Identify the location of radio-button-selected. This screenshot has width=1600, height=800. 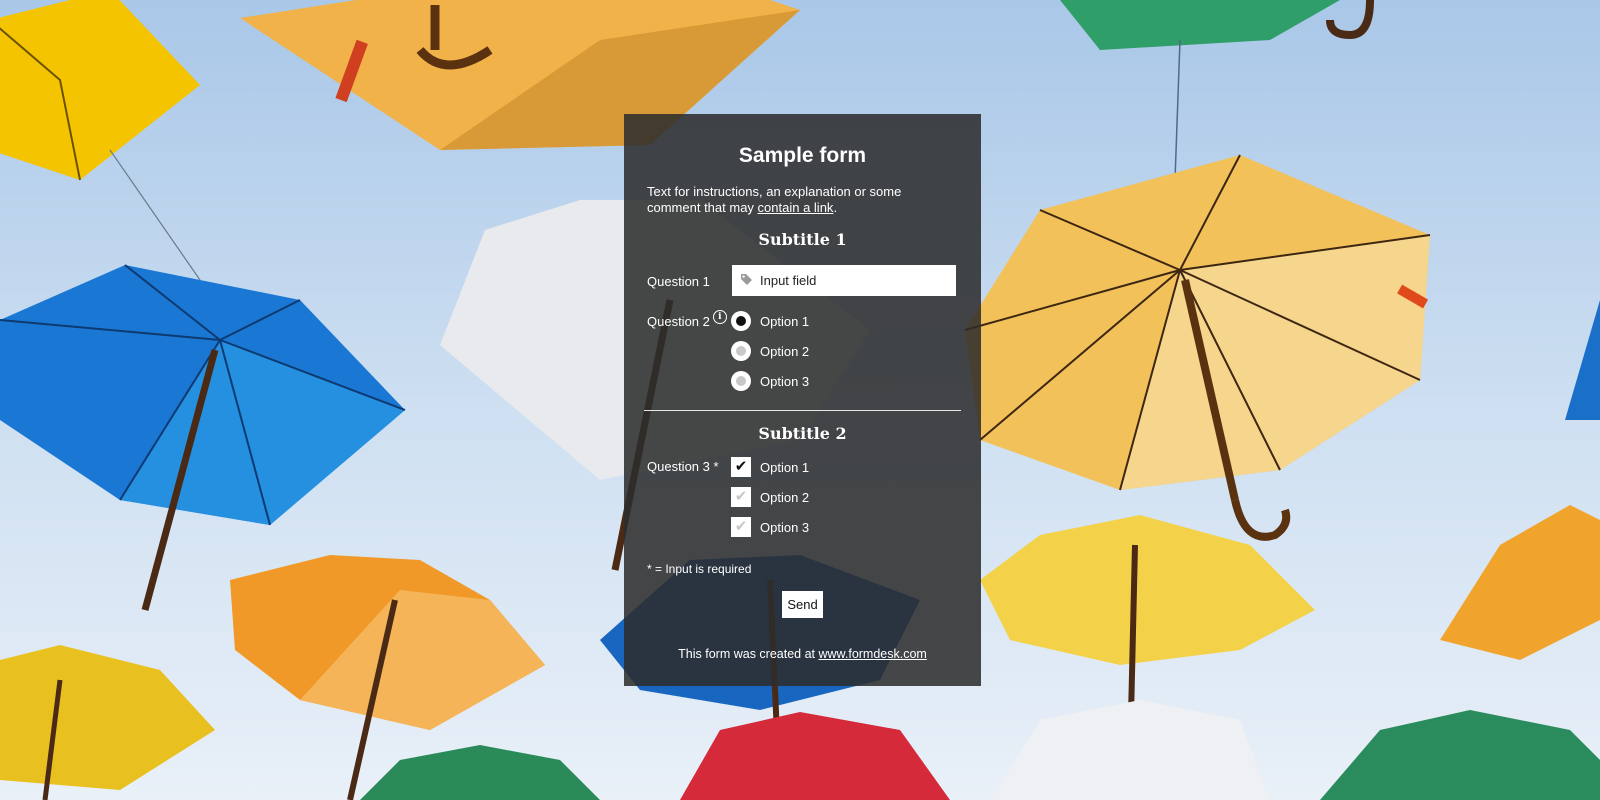
(741, 321).